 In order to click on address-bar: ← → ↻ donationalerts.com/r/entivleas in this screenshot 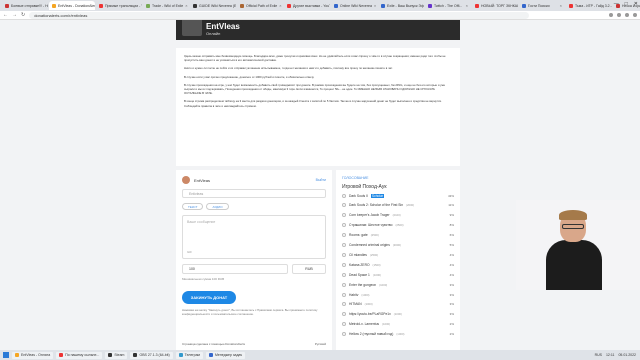, I will do `click(320, 15)`.